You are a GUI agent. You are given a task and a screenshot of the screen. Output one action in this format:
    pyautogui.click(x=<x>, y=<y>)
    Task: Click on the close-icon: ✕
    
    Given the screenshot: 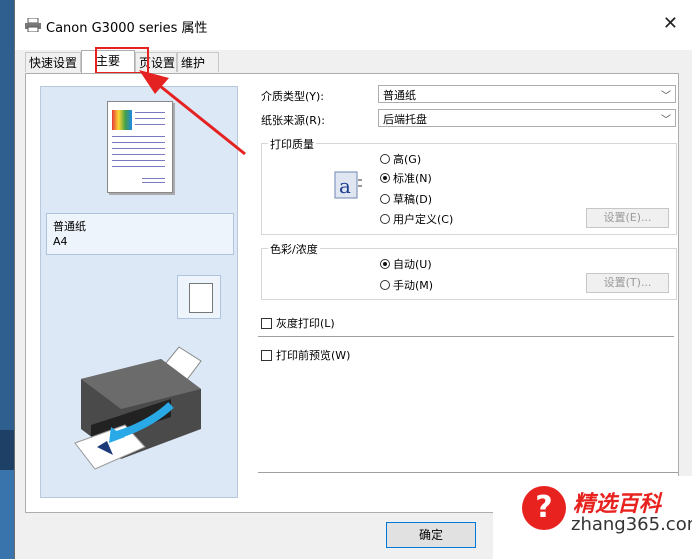 What is the action you would take?
    pyautogui.click(x=670, y=23)
    